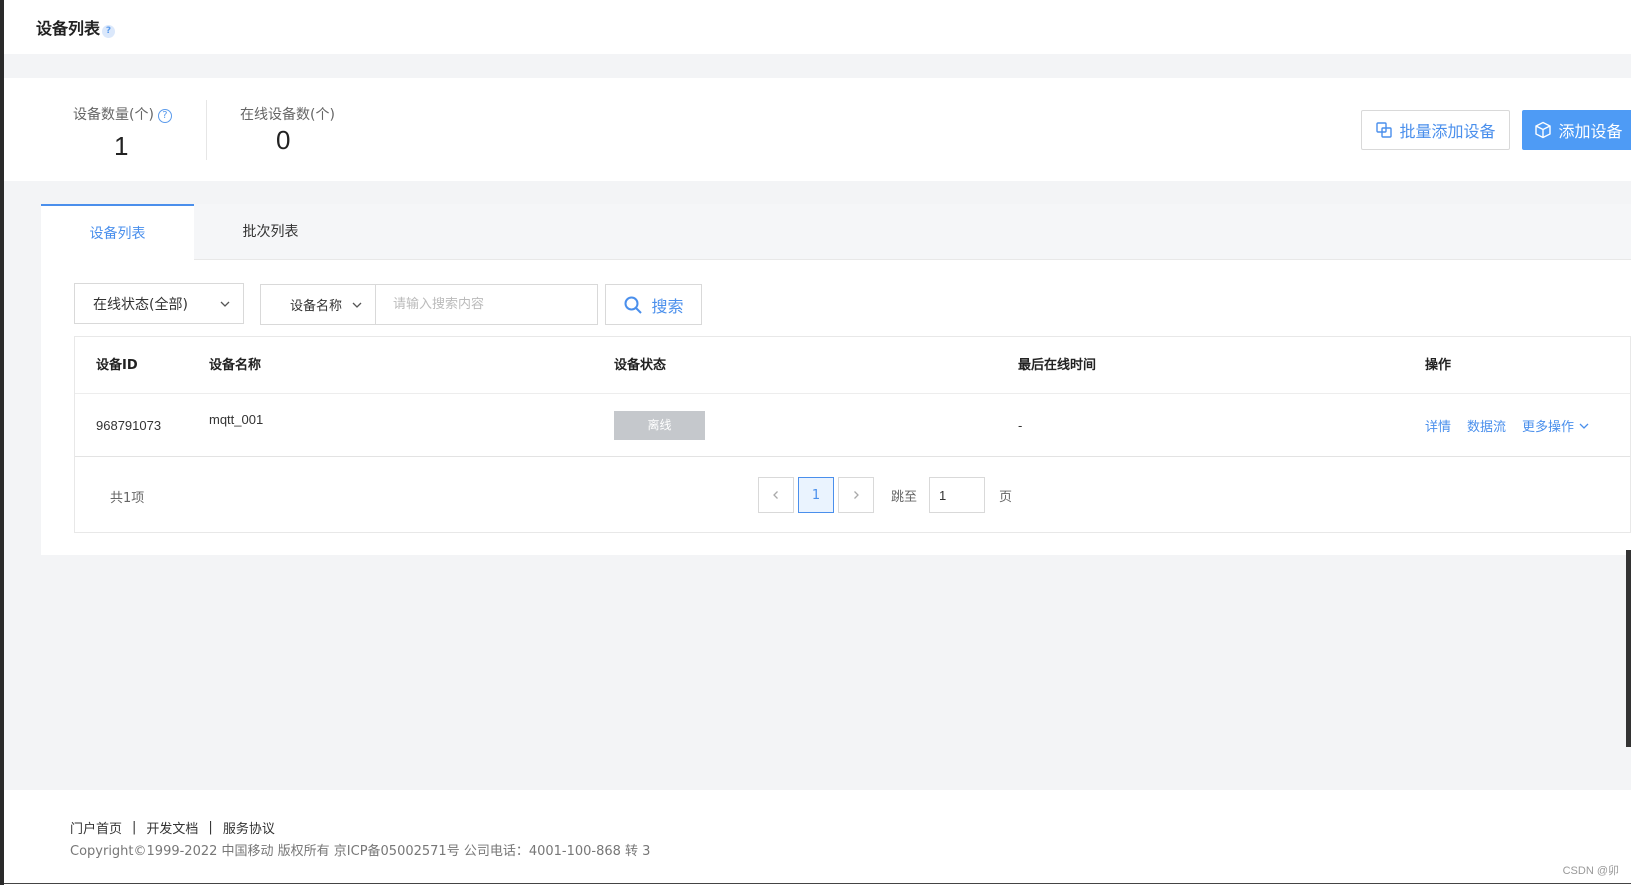 The width and height of the screenshot is (1631, 885). Describe the element at coordinates (640, 365) in the screenshot. I see `column-header-device-status: 设备状态` at that location.